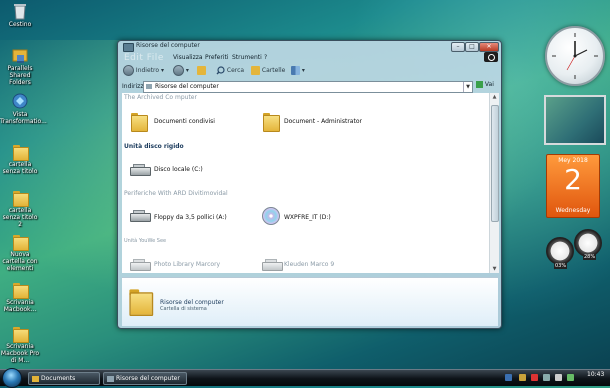  I want to click on desktop-icon-parallels-shared: Parallels Shared Folders, so click(20, 66).